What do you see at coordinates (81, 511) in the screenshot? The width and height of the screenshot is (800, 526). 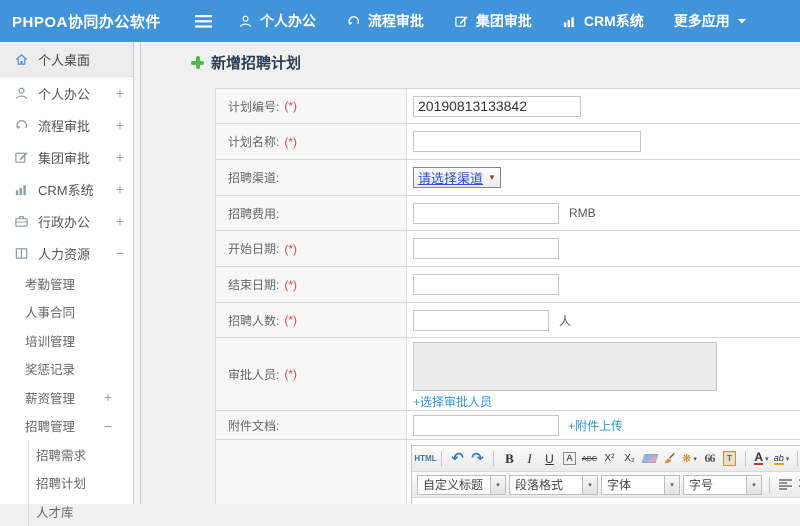 I see `sidebar-item-talent-pool: 人才库` at bounding box center [81, 511].